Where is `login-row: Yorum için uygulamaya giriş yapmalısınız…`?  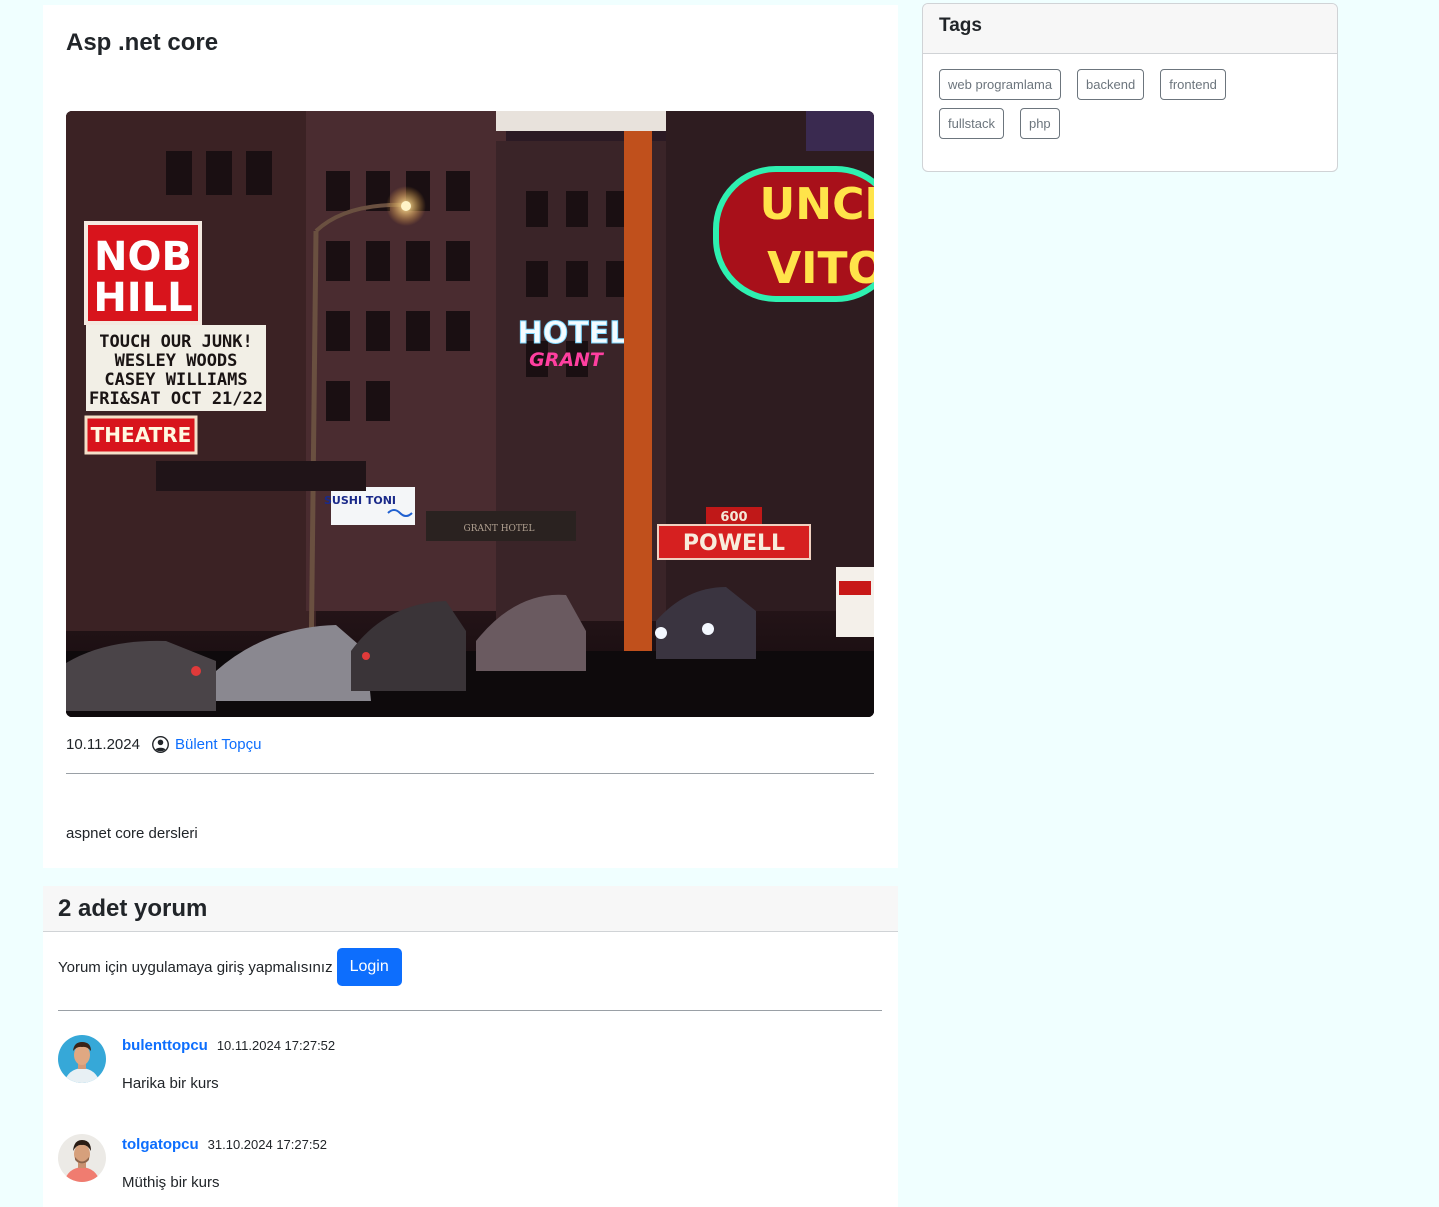
login-row: Yorum için uygulamaya giriş yapmalısınız… is located at coordinates (230, 967).